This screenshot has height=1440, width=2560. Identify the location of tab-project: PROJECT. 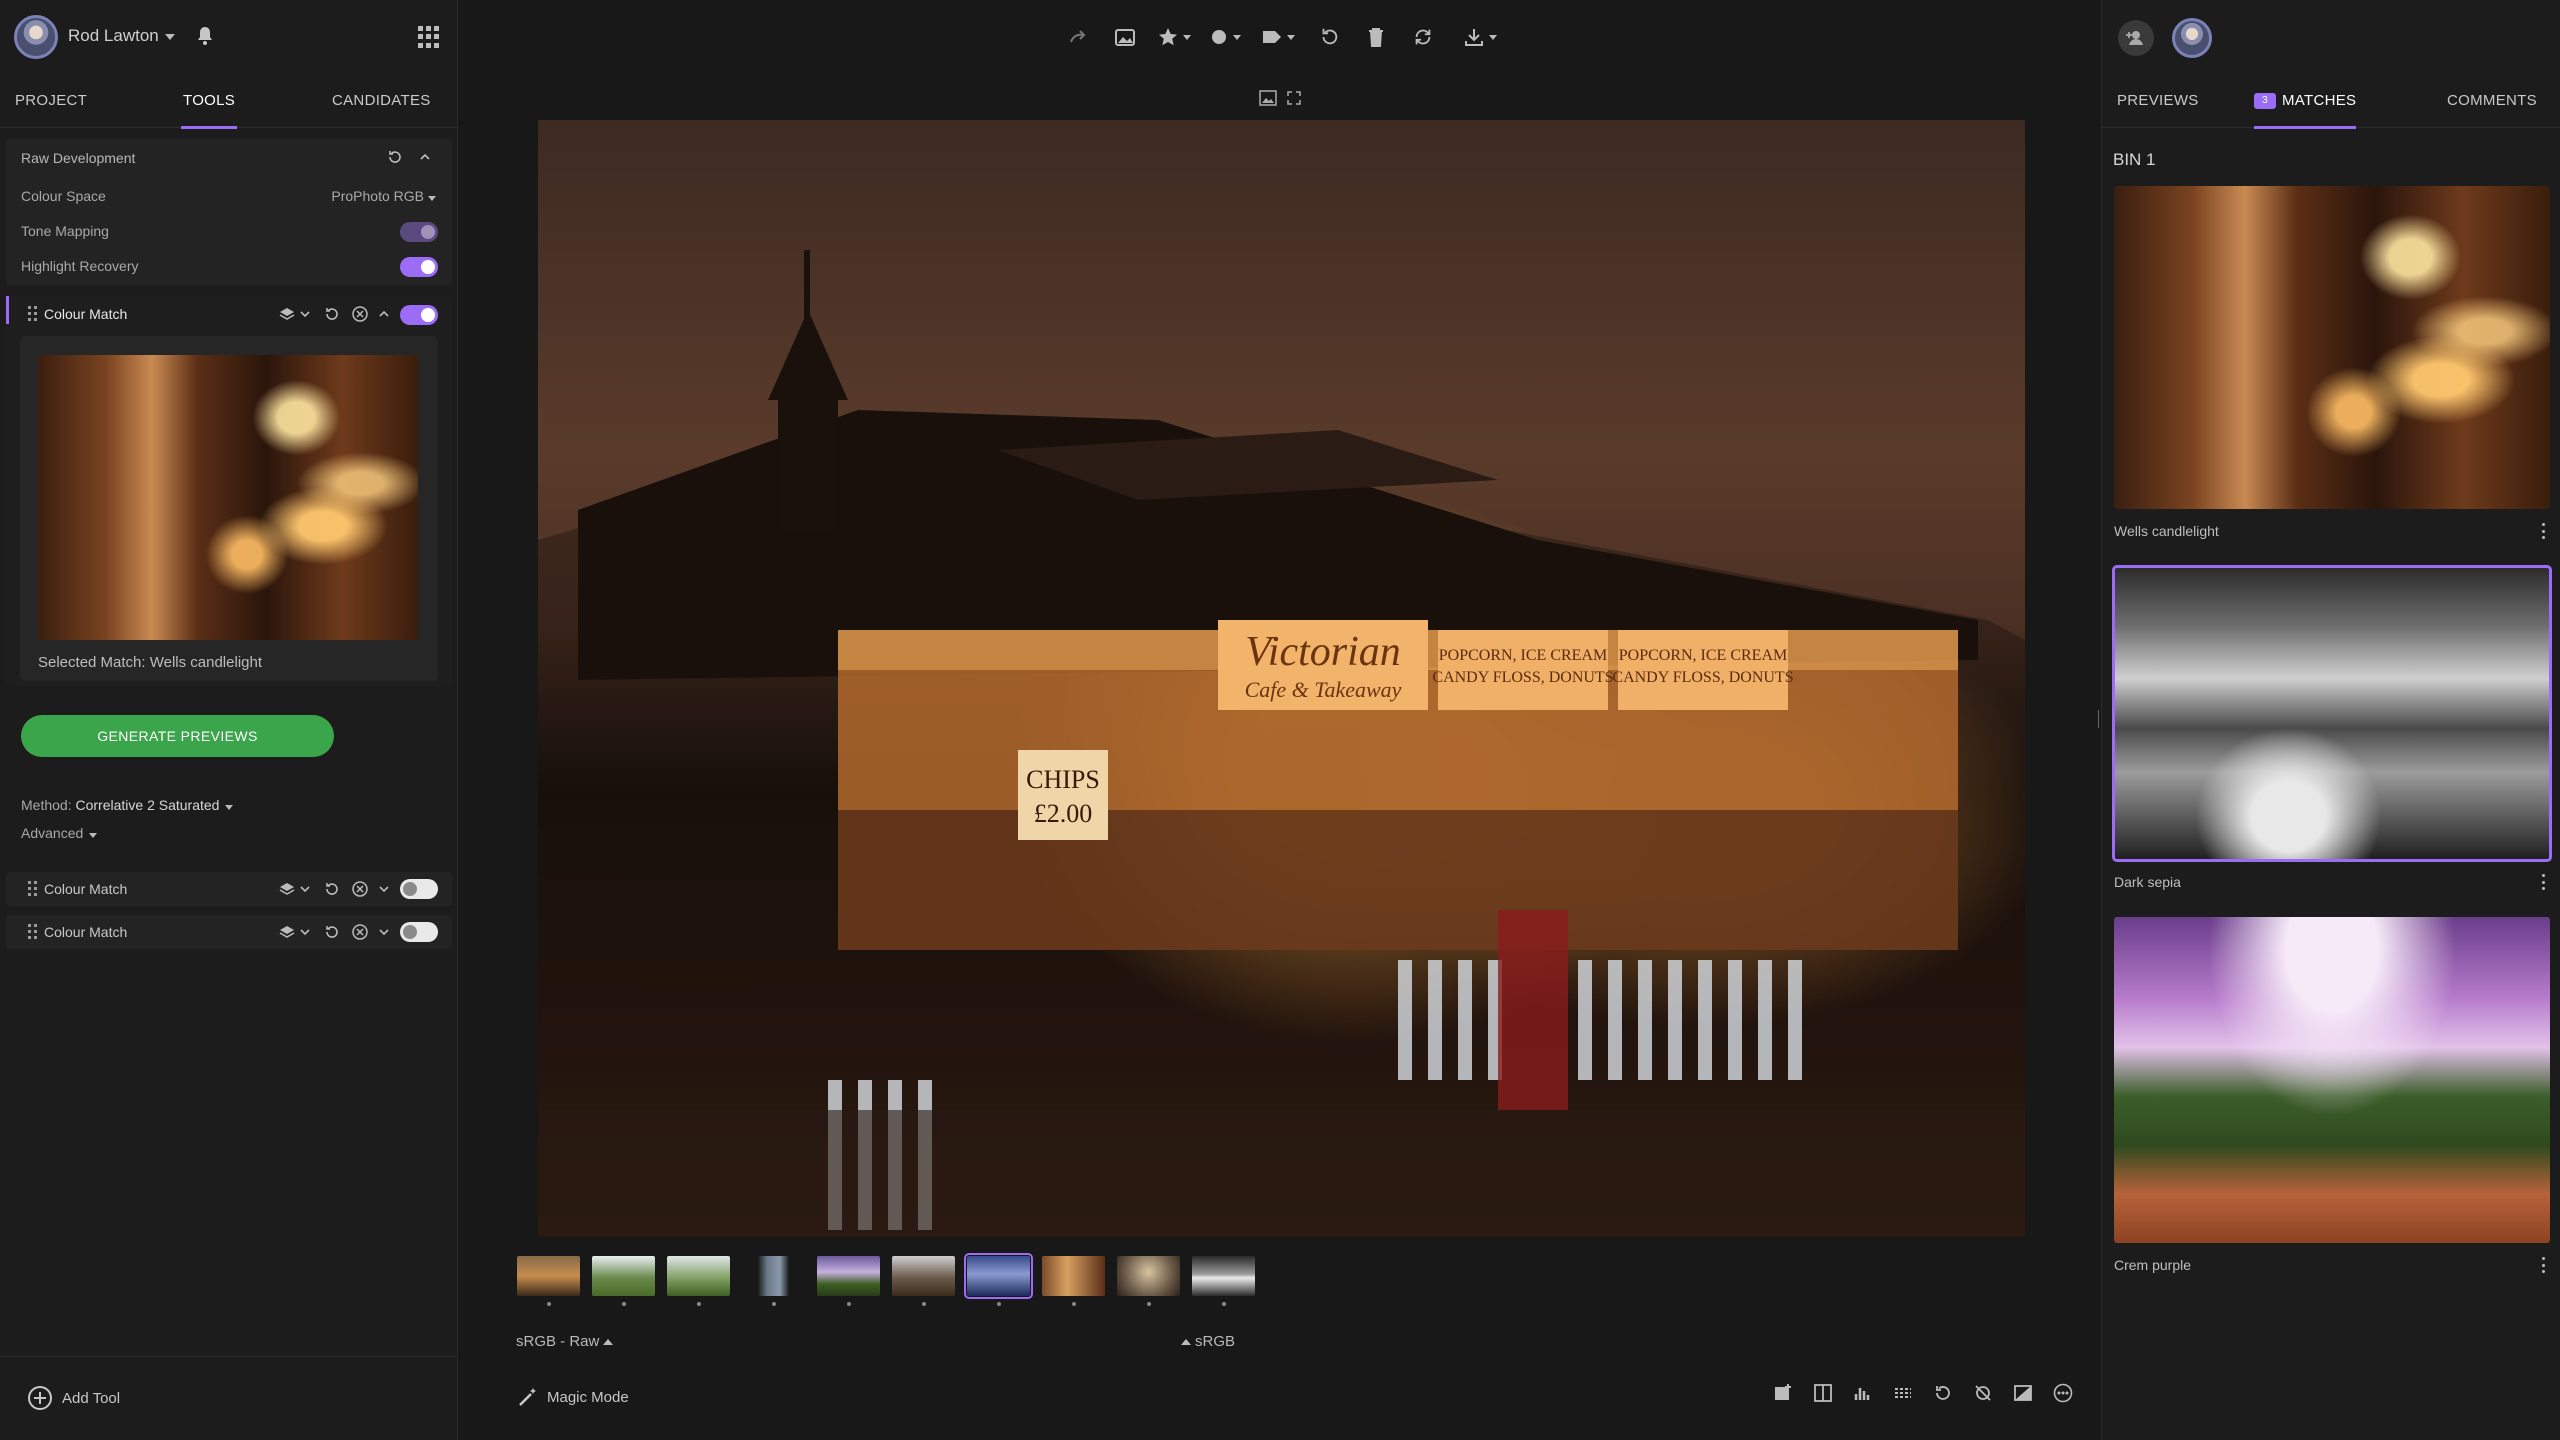
(51, 100).